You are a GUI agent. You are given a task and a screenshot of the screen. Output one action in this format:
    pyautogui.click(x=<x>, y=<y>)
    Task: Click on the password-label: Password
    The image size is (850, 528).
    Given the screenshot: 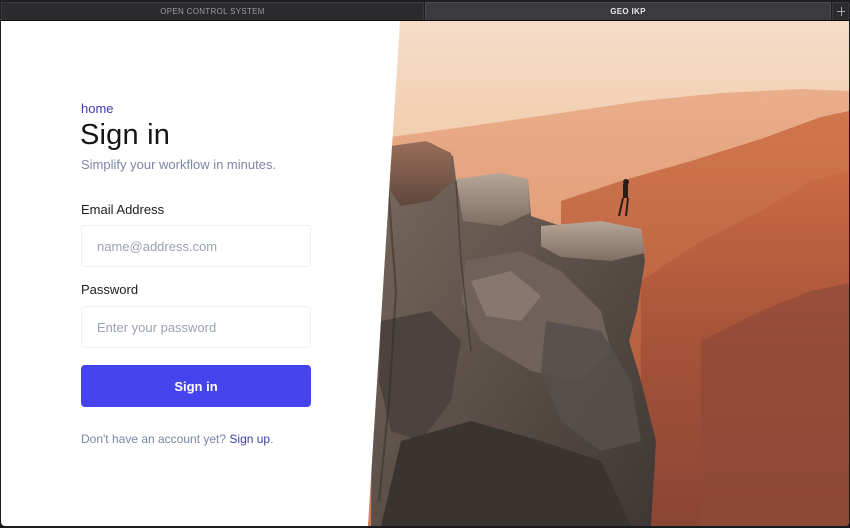 What is the action you would take?
    pyautogui.click(x=110, y=289)
    